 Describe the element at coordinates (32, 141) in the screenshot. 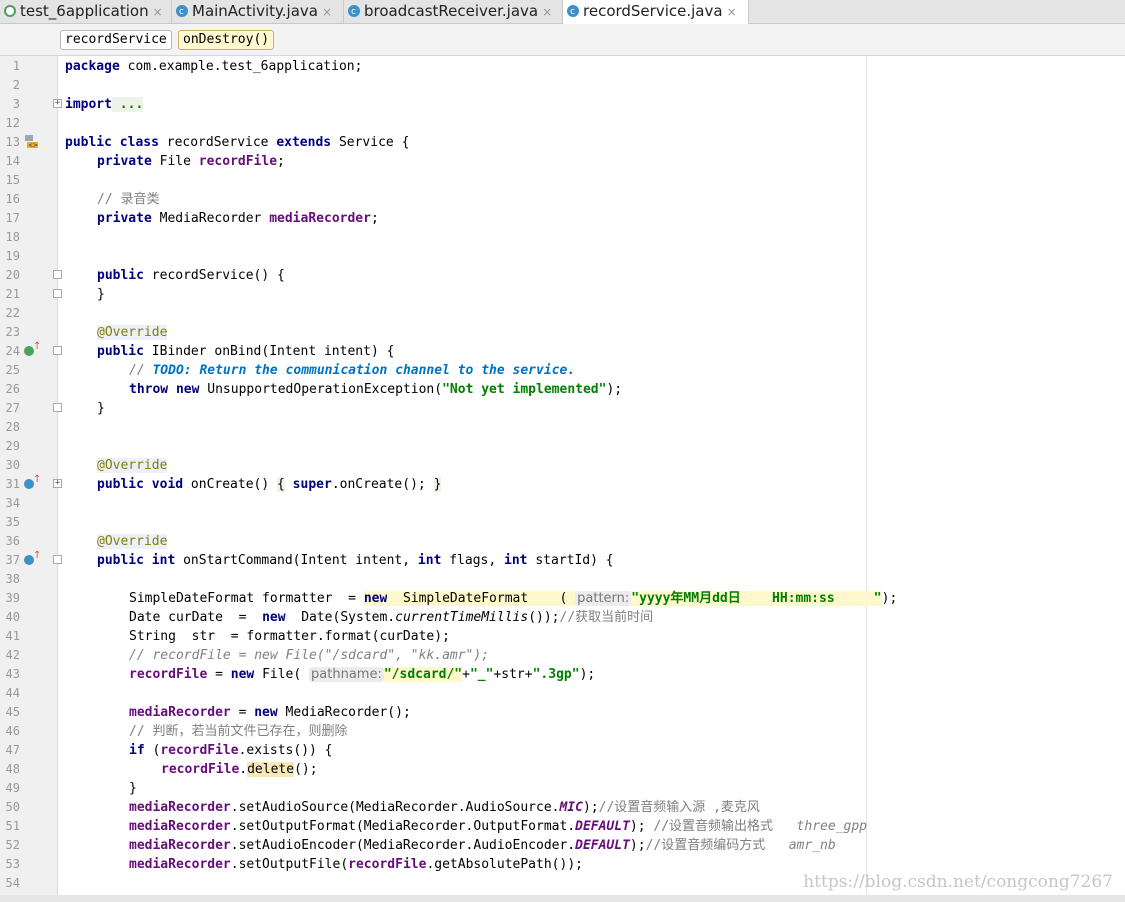

I see `override-marker-icon: <>` at that location.